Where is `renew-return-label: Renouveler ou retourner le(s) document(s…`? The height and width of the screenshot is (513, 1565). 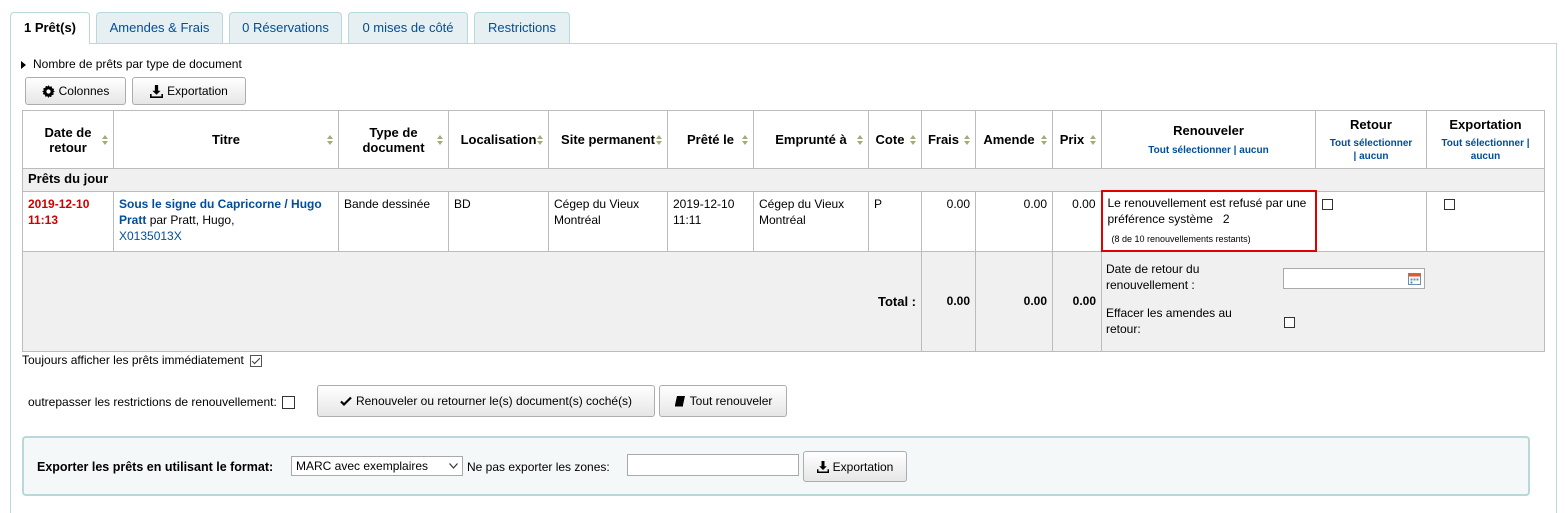
renew-return-label: Renouveler ou retourner le(s) document(s… is located at coordinates (494, 401).